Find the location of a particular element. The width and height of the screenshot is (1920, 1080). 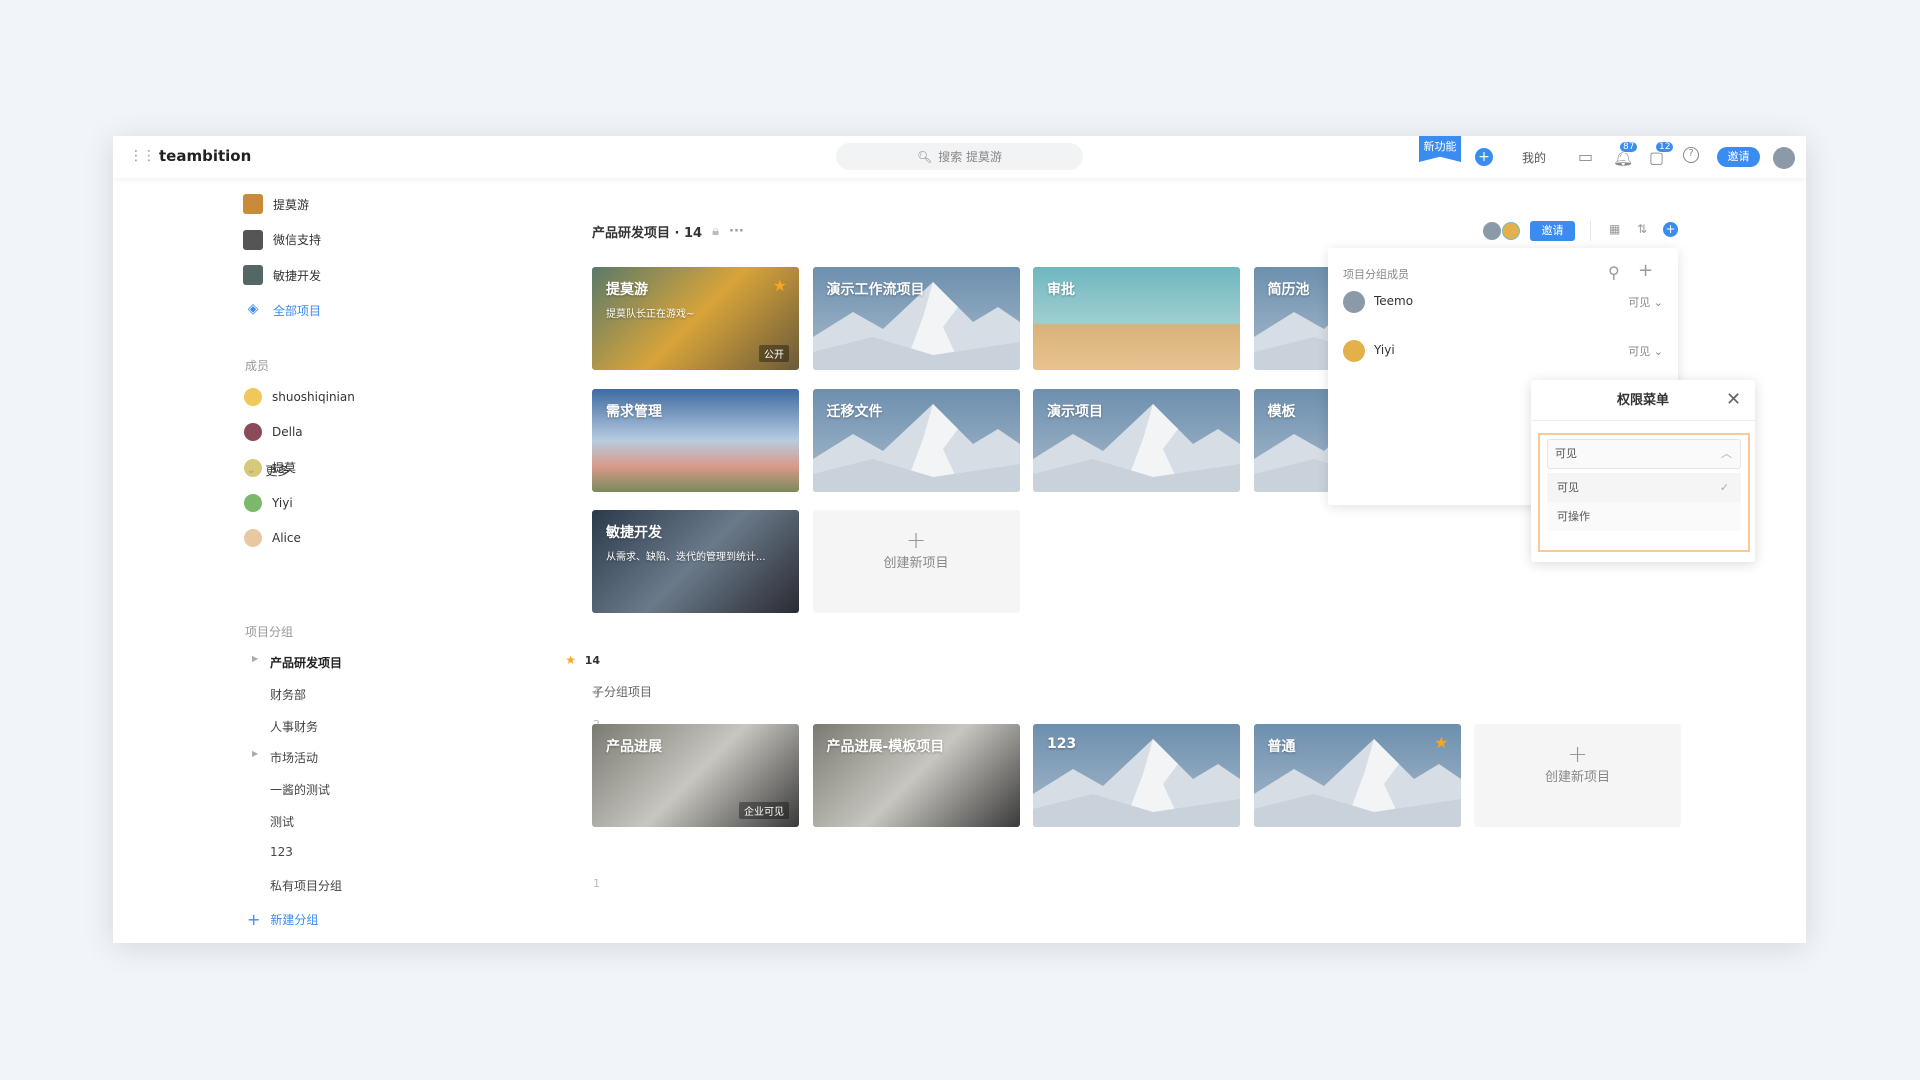

sort-icon: ⇅ is located at coordinates (1642, 229).